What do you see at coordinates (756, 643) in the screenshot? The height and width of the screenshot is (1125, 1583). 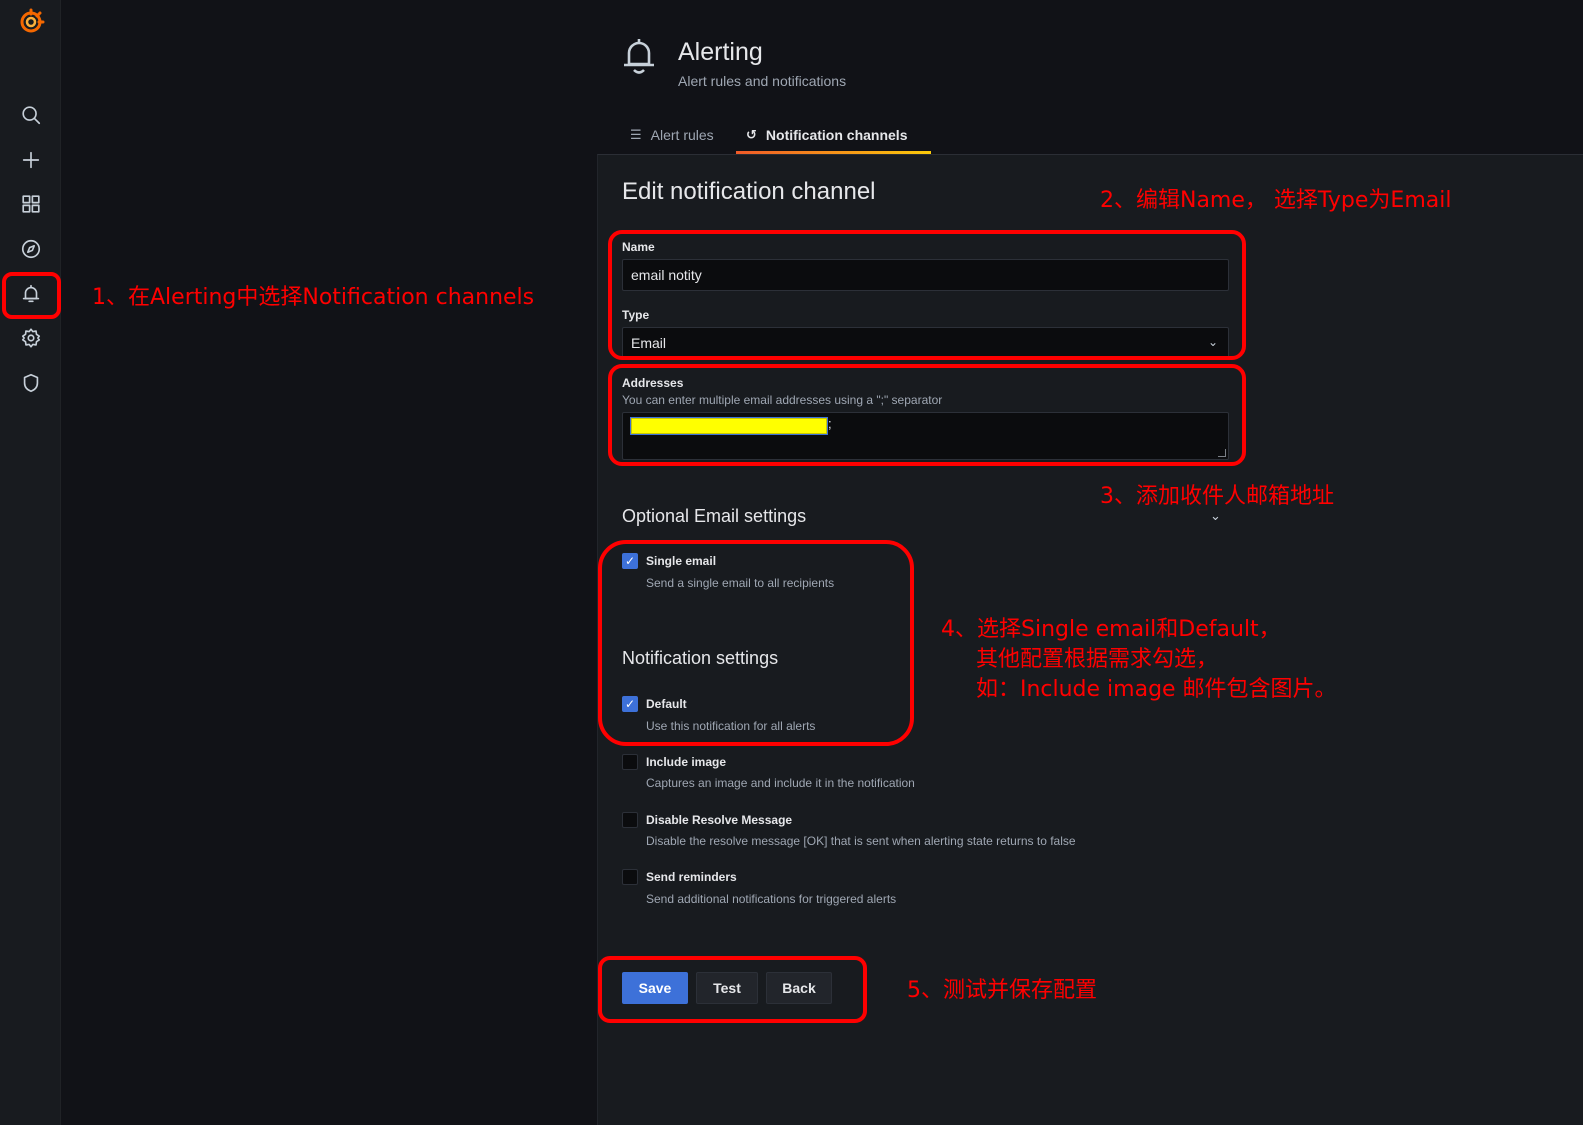 I see `annotation-box-options` at bounding box center [756, 643].